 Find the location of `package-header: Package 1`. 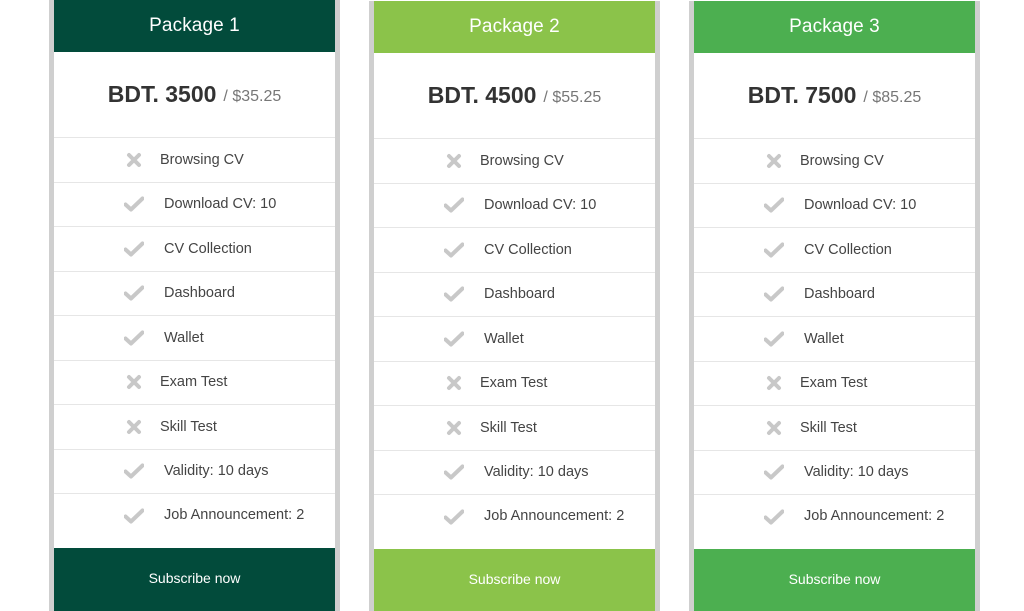

package-header: Package 1 is located at coordinates (194, 26).